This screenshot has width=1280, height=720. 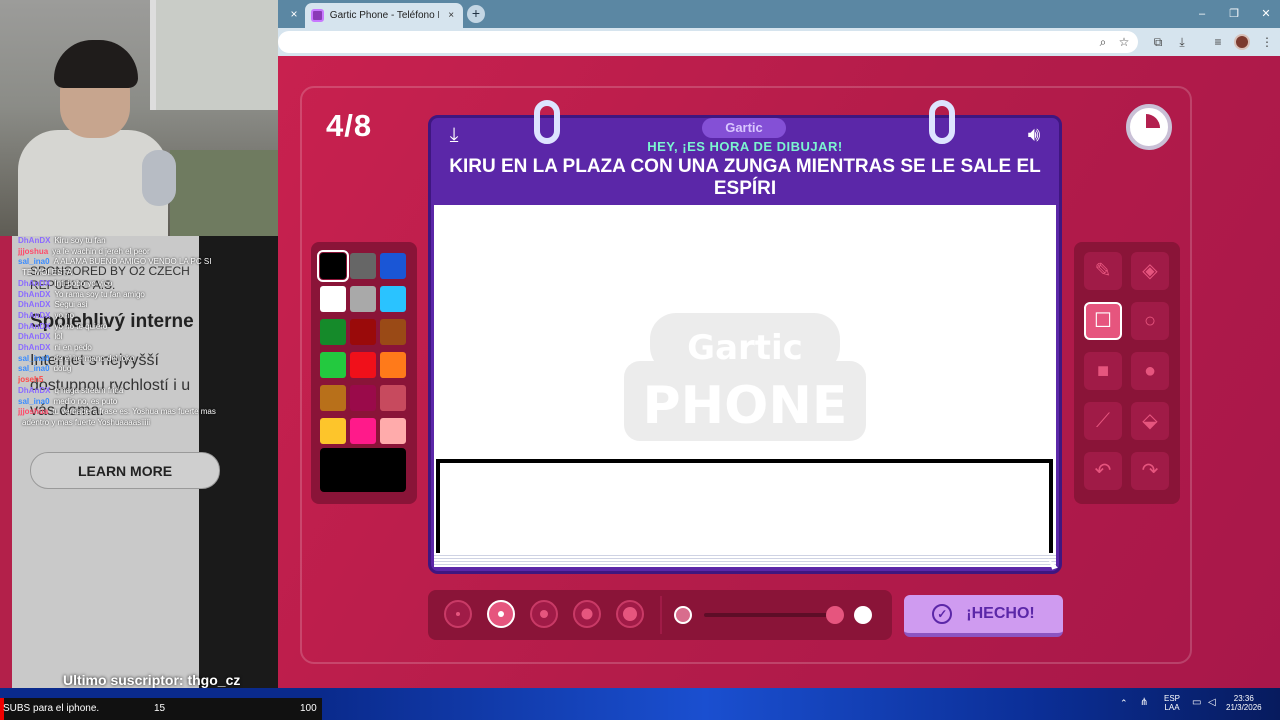 I want to click on opacity-slider, so click(x=769, y=615).